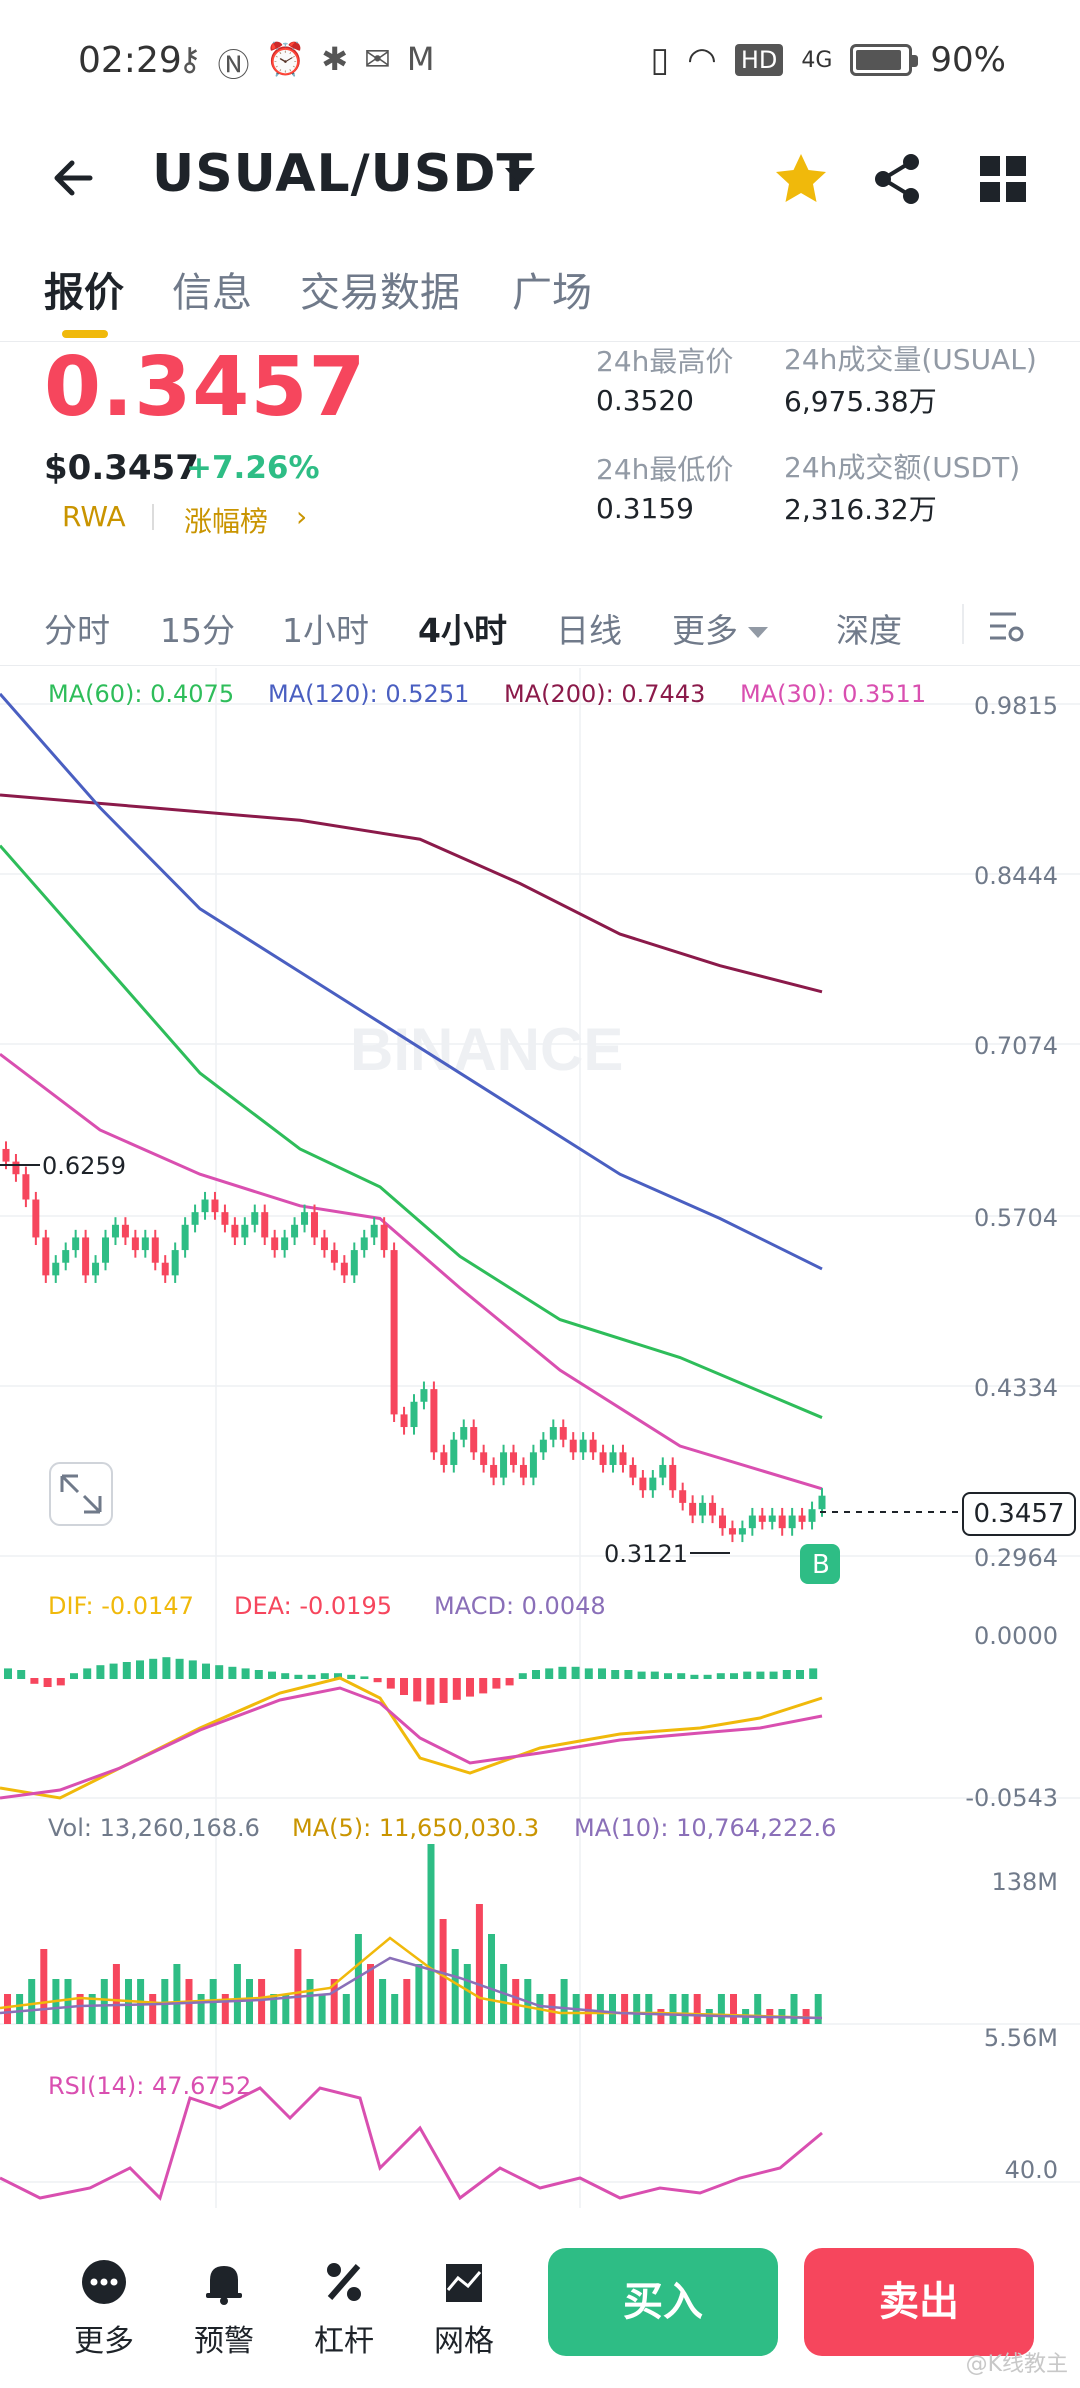 This screenshot has height=2388, width=1080. I want to click on leverage-button: 杠杆, so click(344, 2309).